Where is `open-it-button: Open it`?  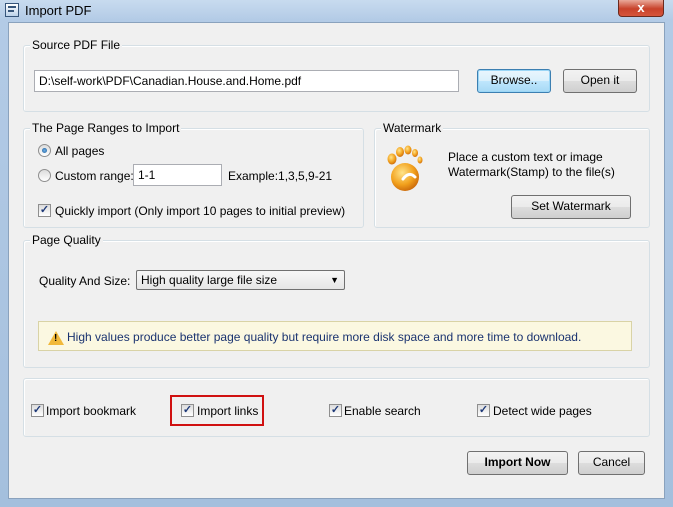
open-it-button: Open it is located at coordinates (600, 81).